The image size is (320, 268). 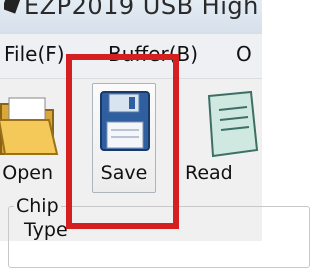 I want to click on save-label: Save, so click(x=124, y=173).